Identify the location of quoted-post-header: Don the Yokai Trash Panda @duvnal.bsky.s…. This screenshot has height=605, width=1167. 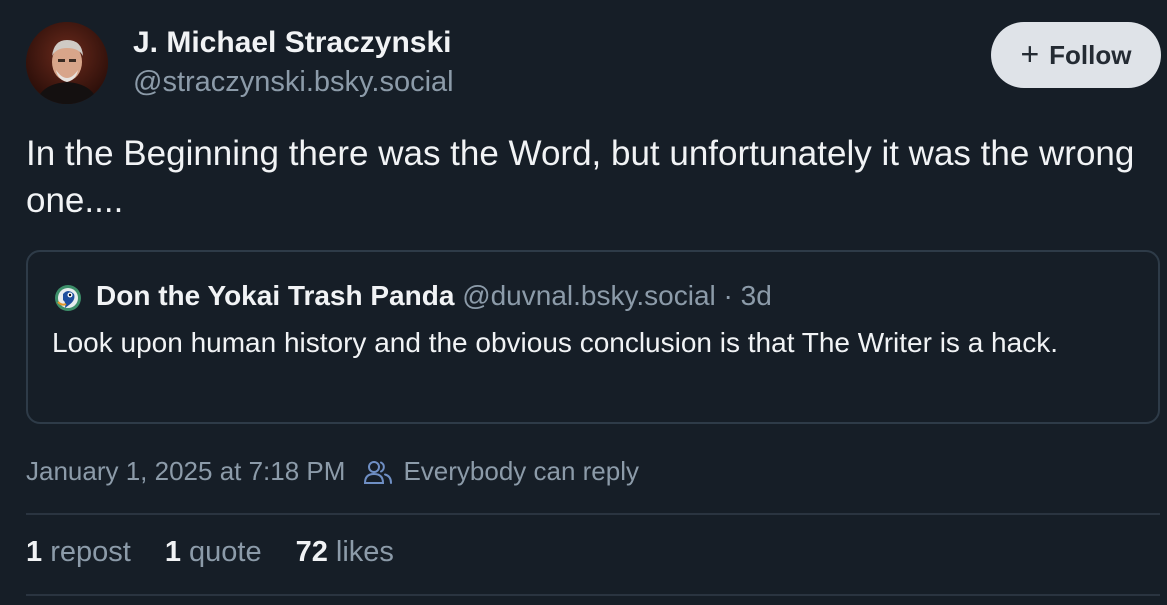
(434, 296).